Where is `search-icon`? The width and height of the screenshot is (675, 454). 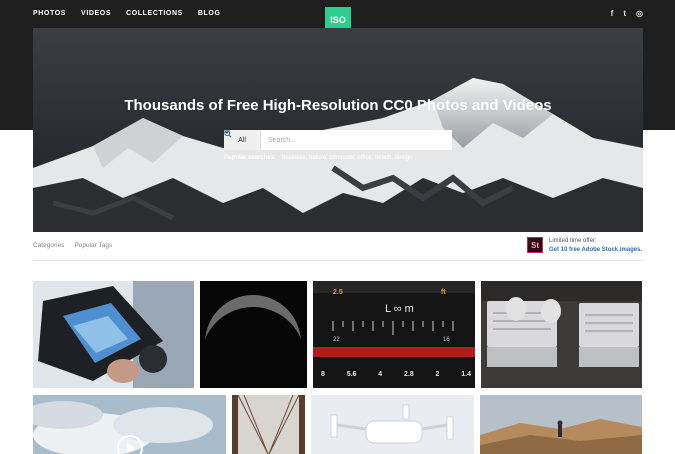 search-icon is located at coordinates (228, 134).